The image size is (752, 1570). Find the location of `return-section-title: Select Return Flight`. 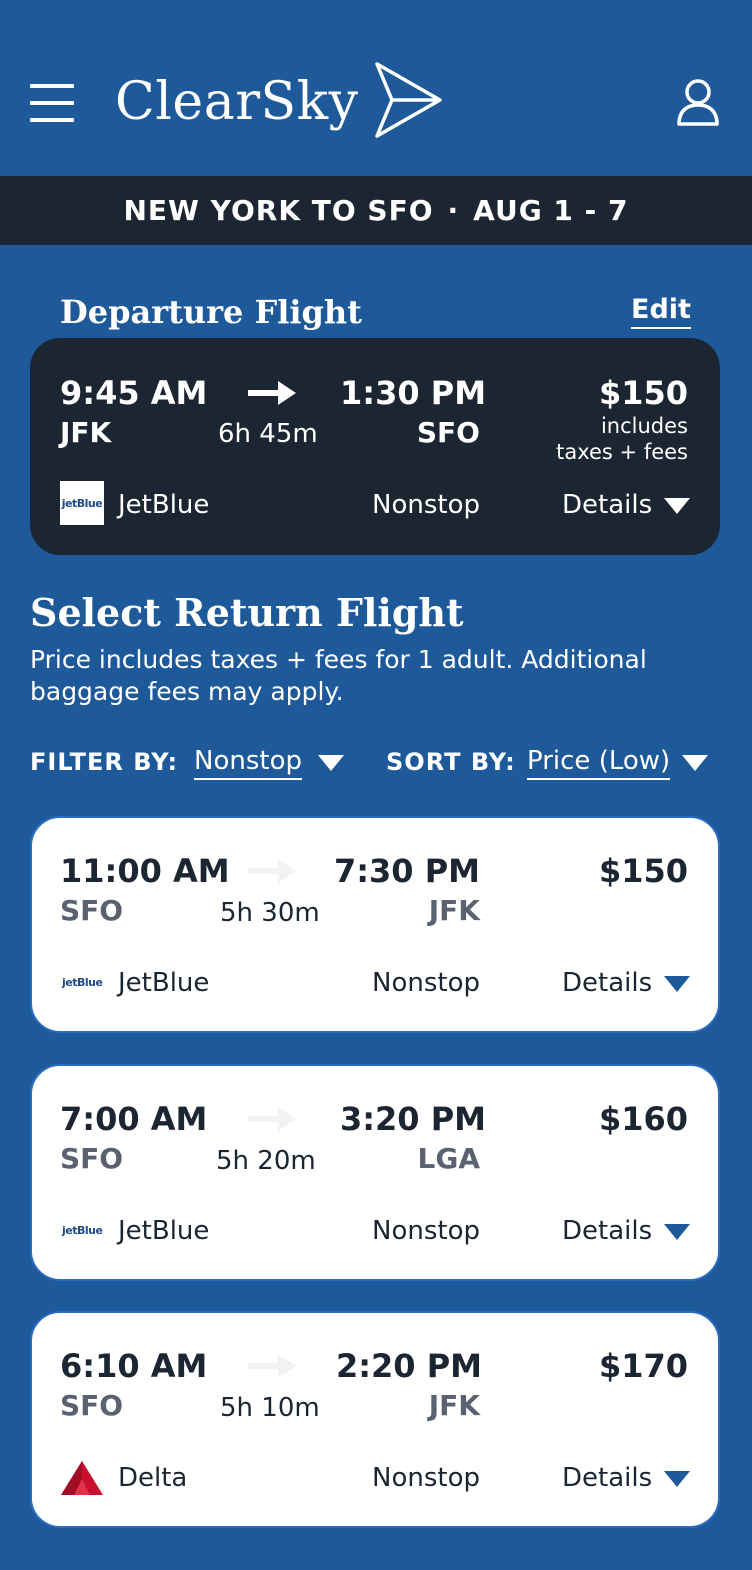

return-section-title: Select Return Flight is located at coordinates (247, 612).